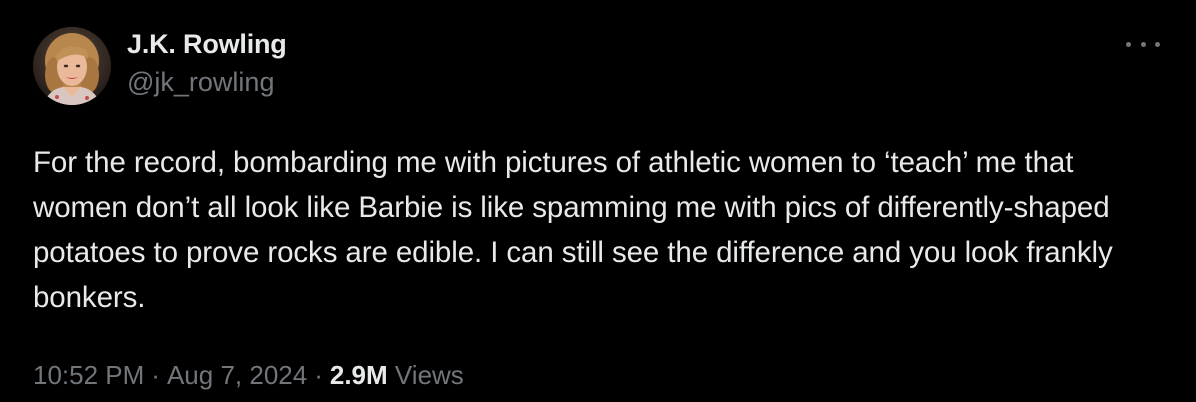  I want to click on avatar-image, so click(72, 66).